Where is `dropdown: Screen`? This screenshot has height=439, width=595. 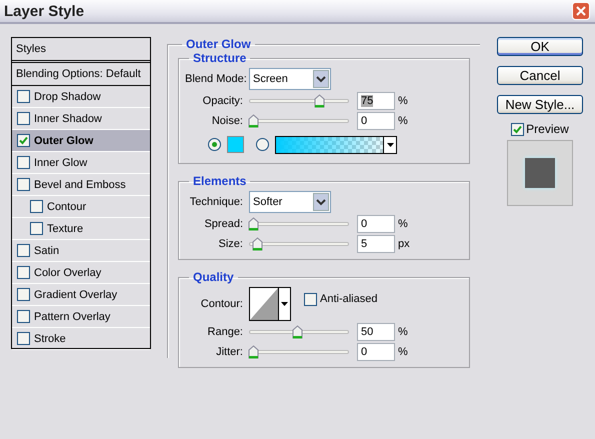 dropdown: Screen is located at coordinates (290, 79).